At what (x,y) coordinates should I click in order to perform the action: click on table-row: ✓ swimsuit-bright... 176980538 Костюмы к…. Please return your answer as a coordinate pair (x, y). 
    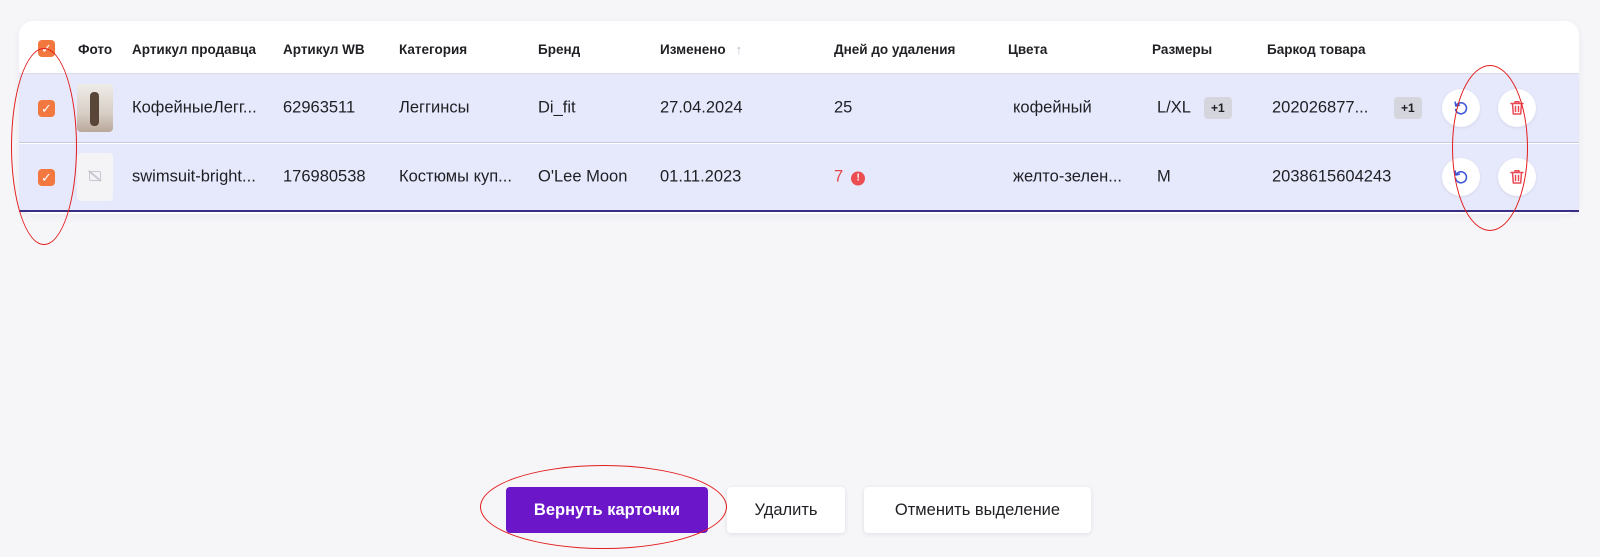
    Looking at the image, I should click on (799, 178).